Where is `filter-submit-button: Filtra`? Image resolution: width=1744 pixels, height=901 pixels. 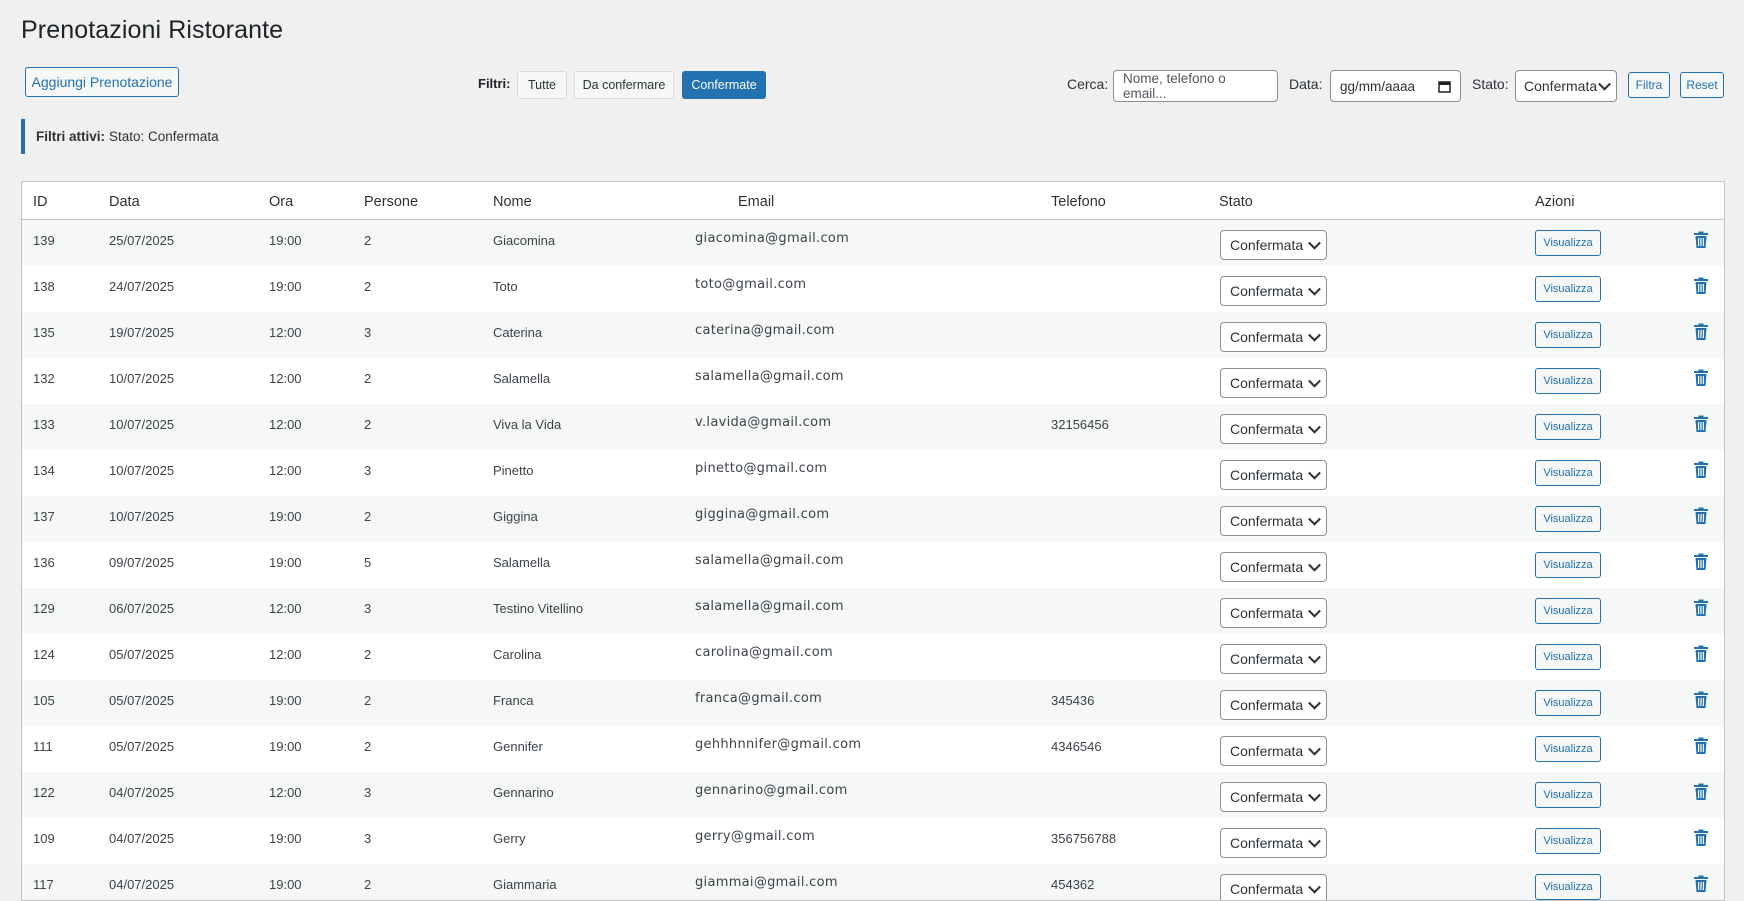
filter-submit-button: Filtra is located at coordinates (1649, 85).